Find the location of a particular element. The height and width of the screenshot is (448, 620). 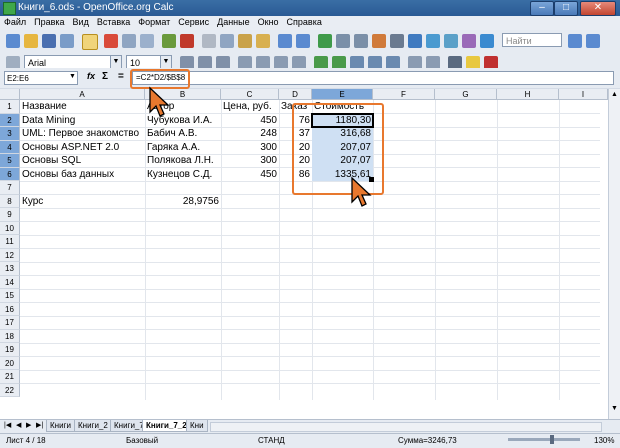

cell-c6: 450 is located at coordinates (250, 175).